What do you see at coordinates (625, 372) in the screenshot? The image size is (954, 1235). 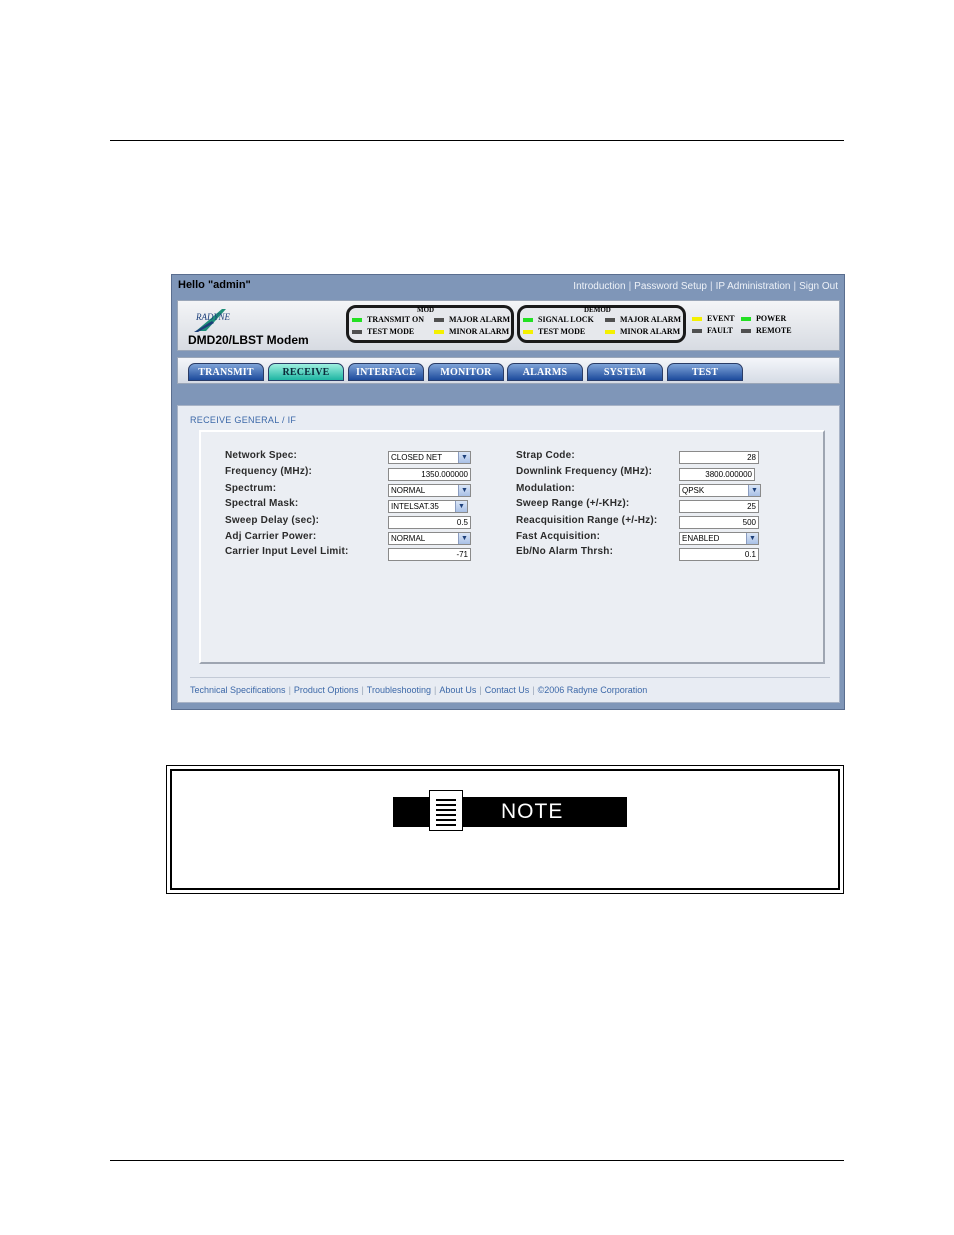 I see `tab-system: SYSTEM` at bounding box center [625, 372].